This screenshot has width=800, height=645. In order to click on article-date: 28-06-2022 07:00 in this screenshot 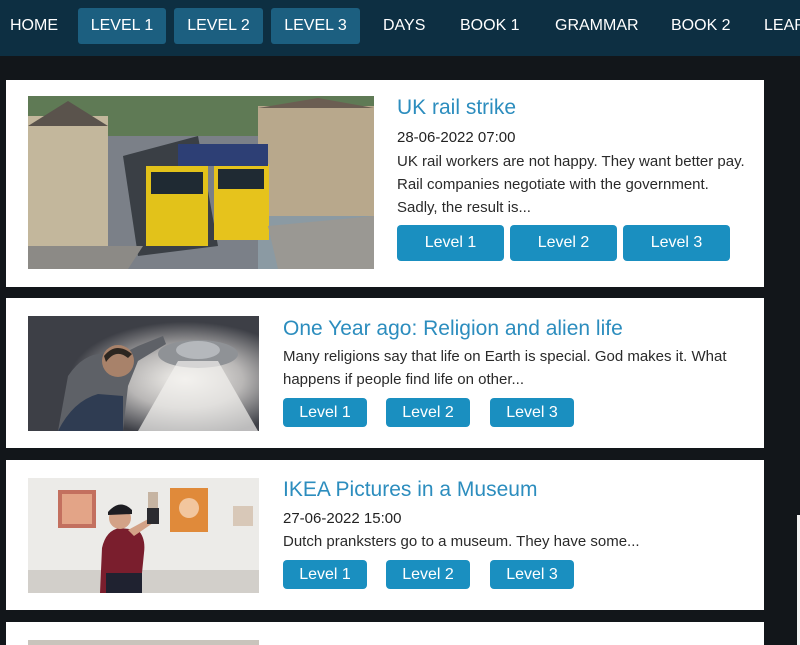, I will do `click(456, 137)`.